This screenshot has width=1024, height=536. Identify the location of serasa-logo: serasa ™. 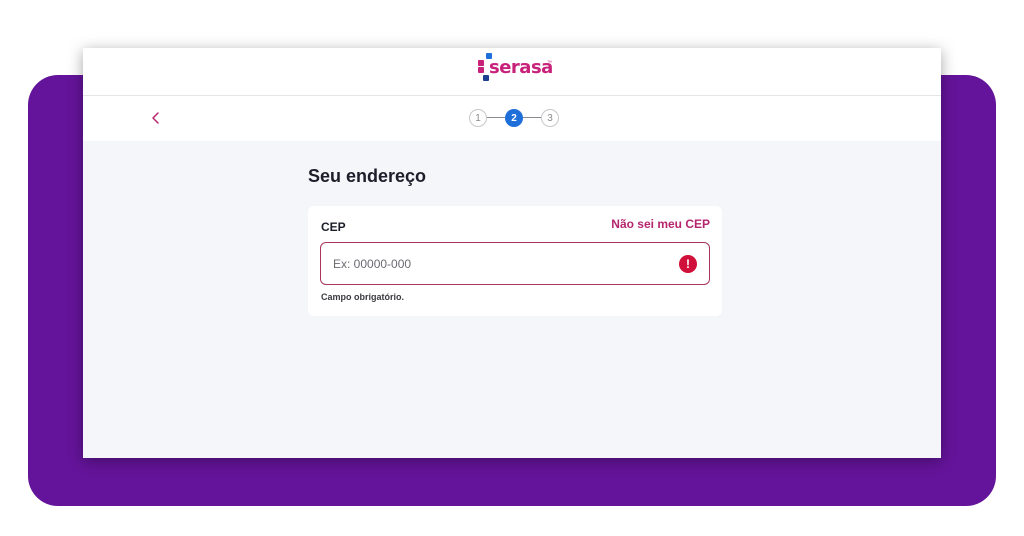
(518, 69).